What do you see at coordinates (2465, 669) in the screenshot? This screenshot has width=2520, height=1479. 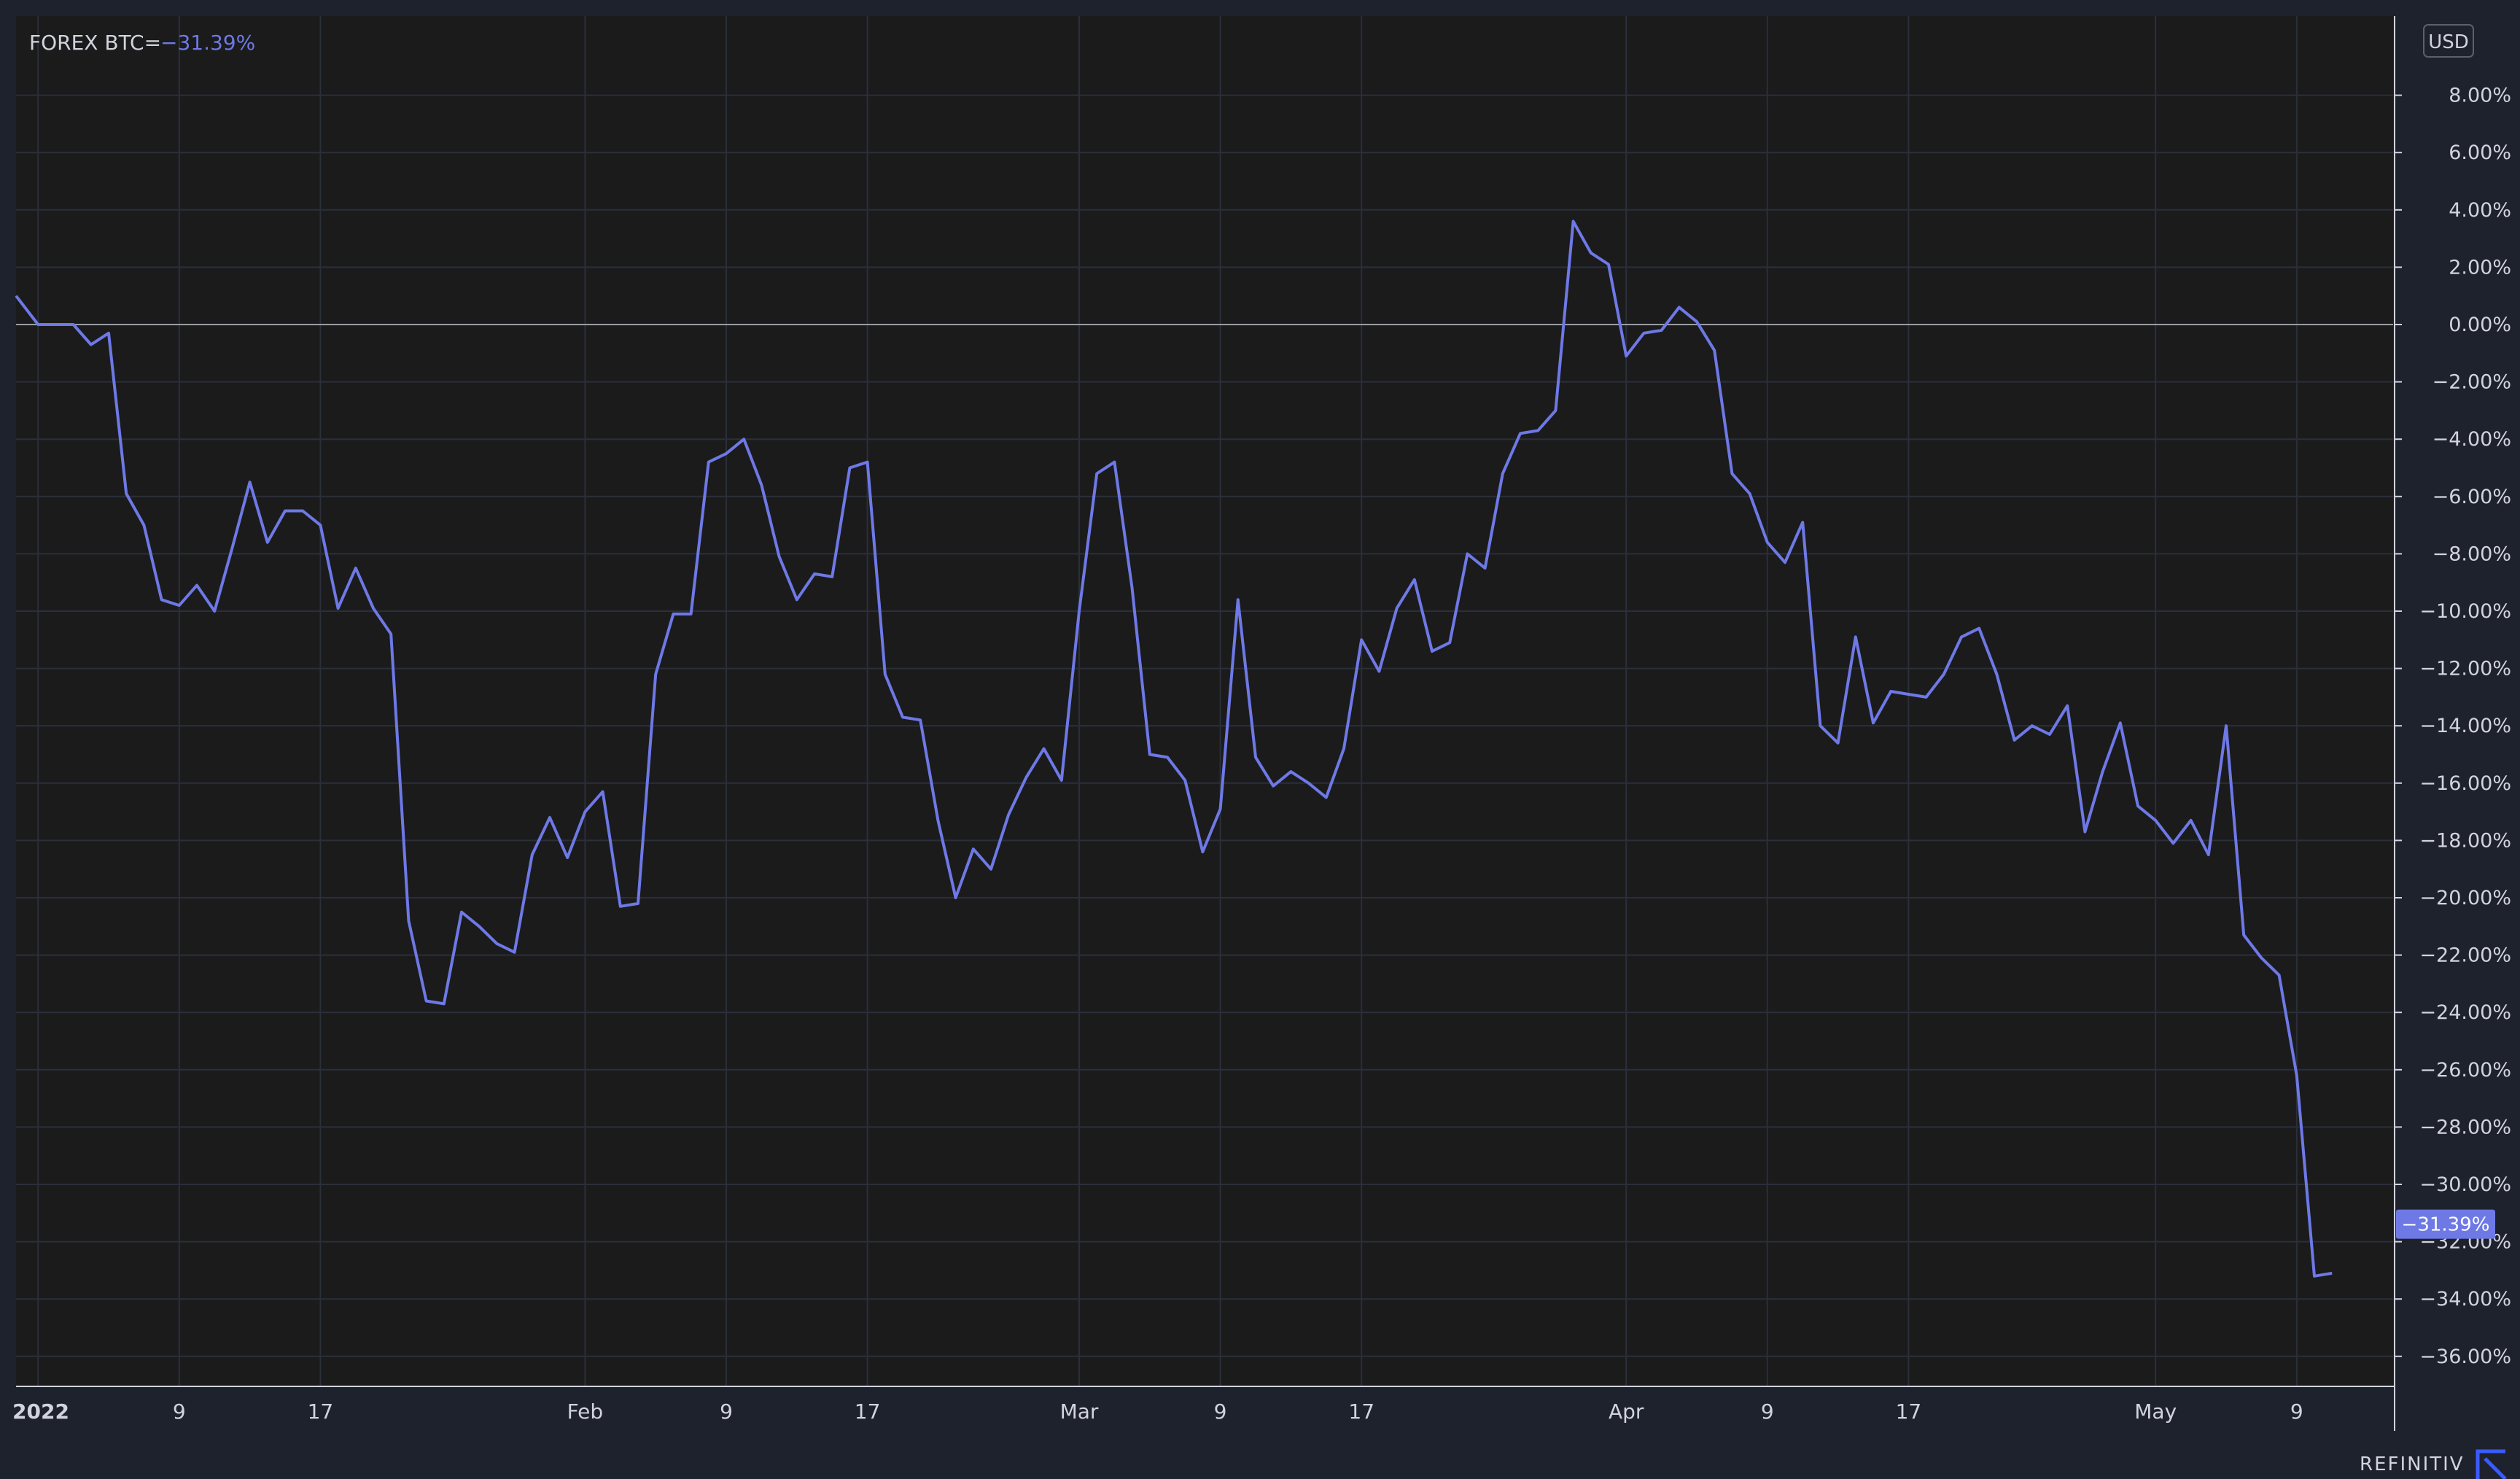 I see `y-tick-label: −12.00%` at bounding box center [2465, 669].